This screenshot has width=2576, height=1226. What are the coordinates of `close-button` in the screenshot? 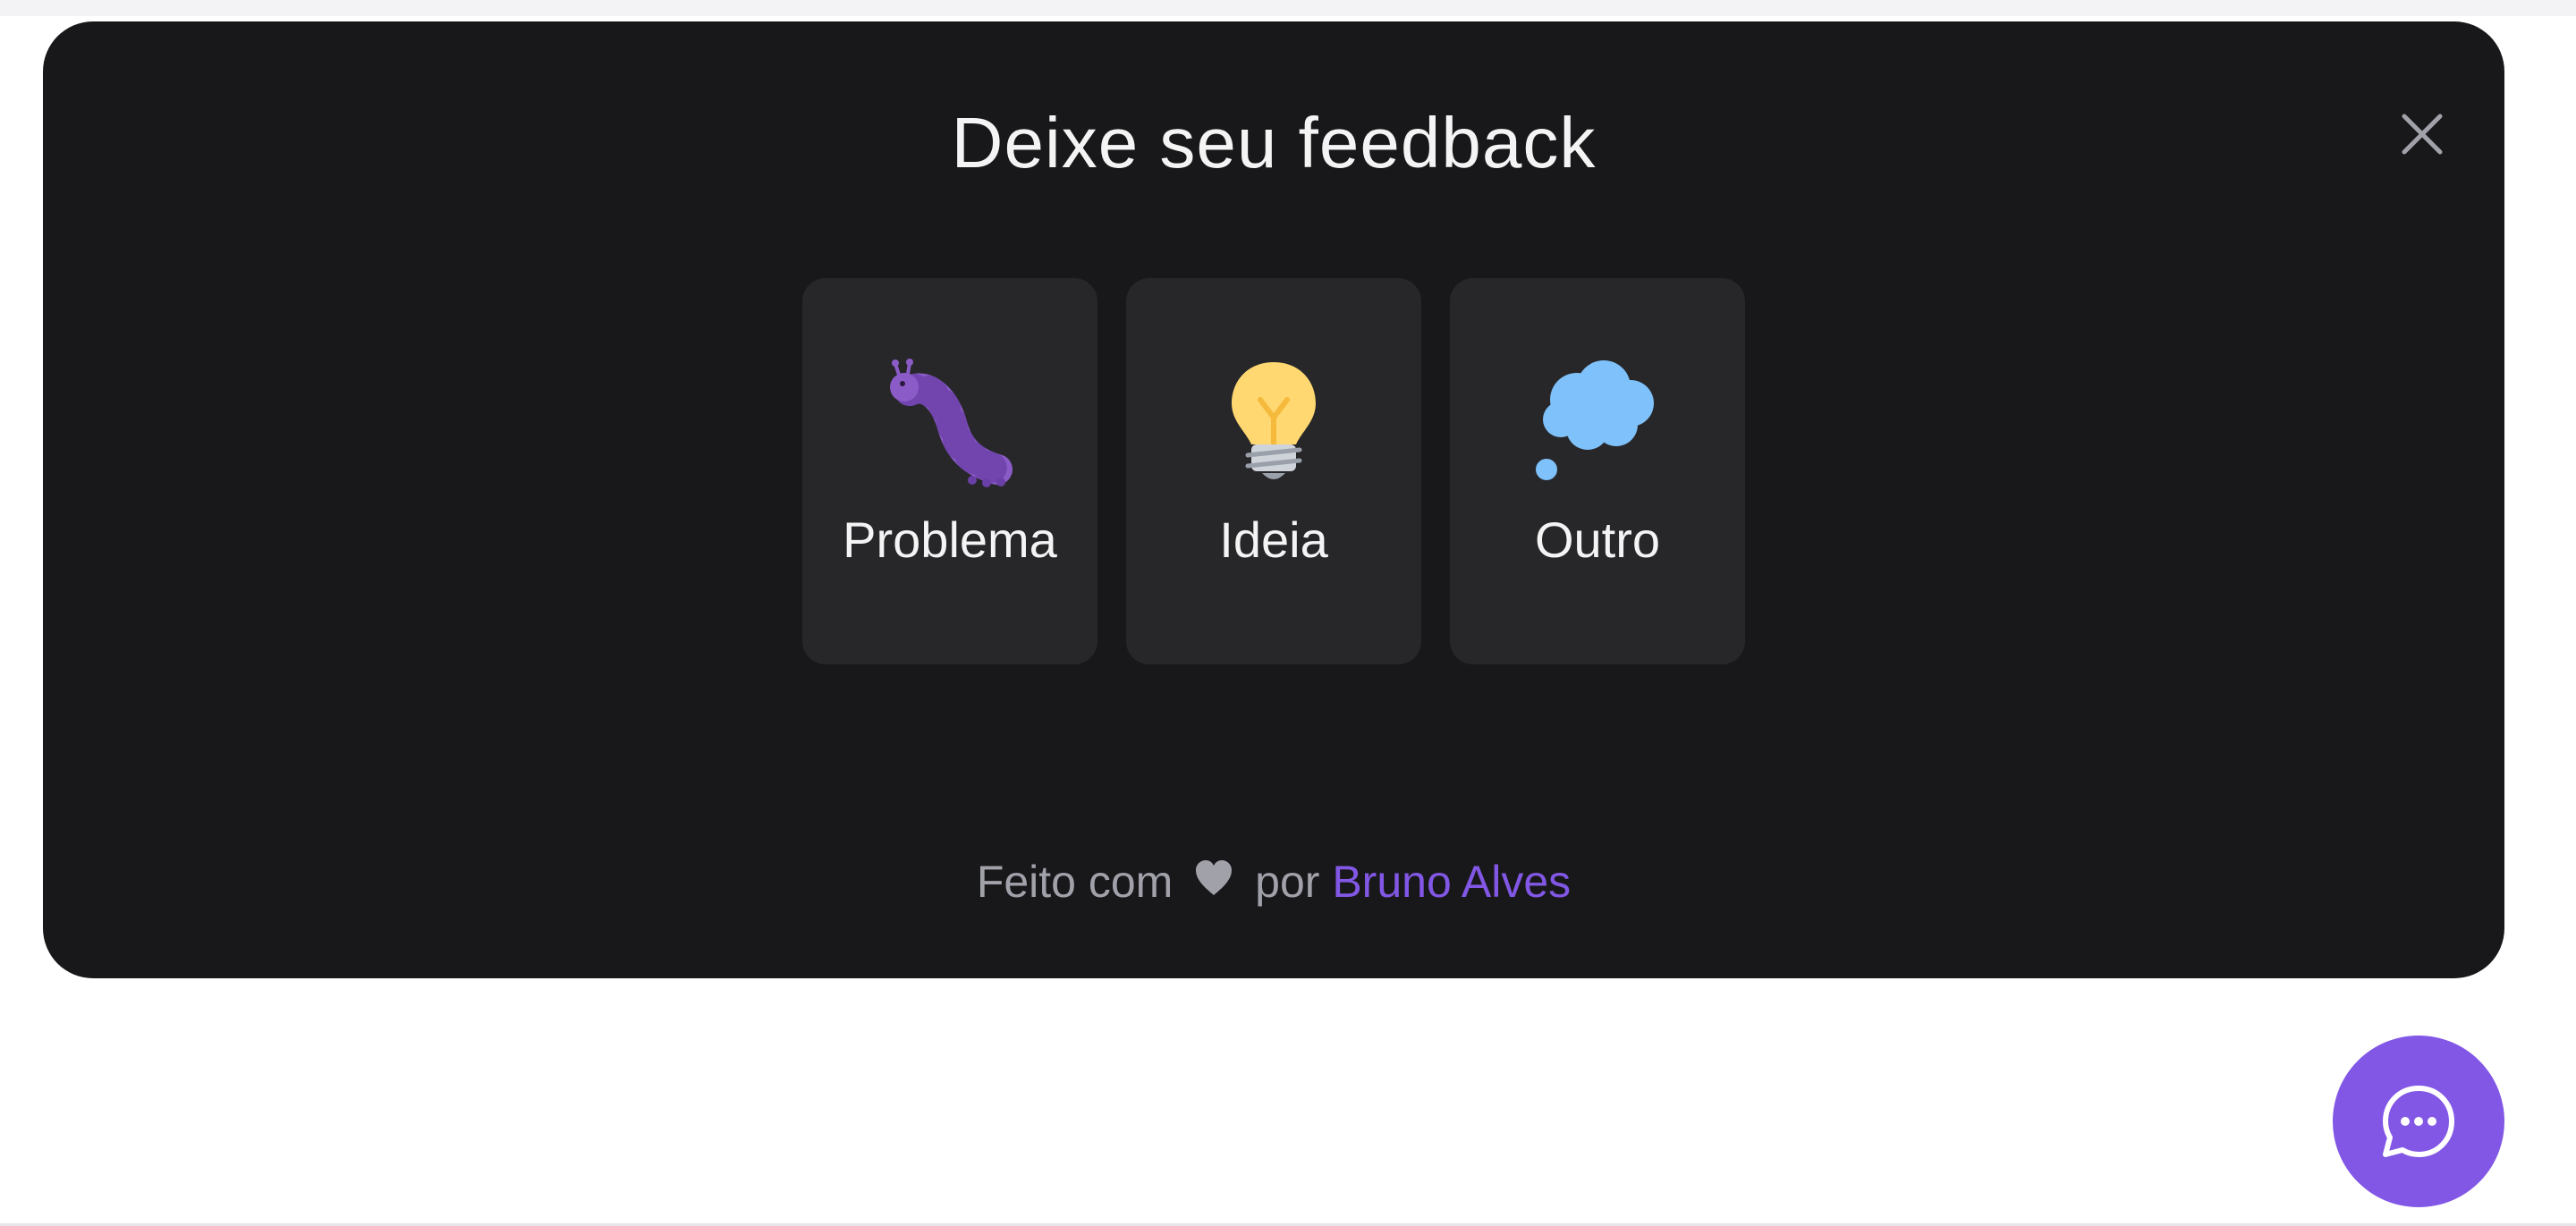 It's located at (2422, 134).